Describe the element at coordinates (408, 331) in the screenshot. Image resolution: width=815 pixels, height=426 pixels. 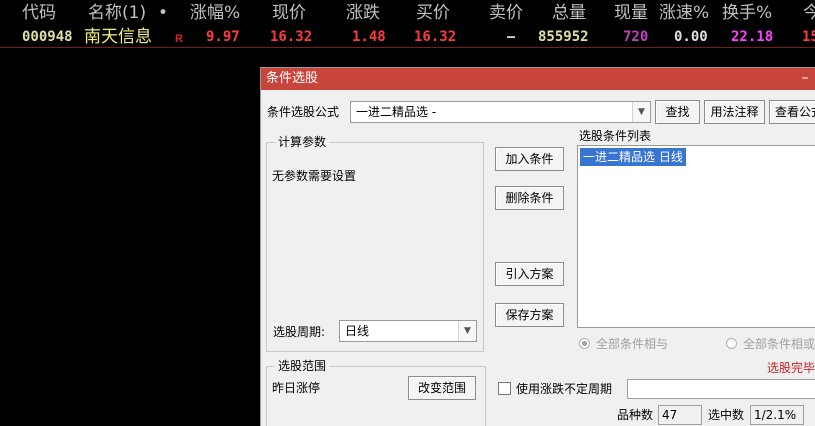
I see `period-select: 日线 ▼` at that location.